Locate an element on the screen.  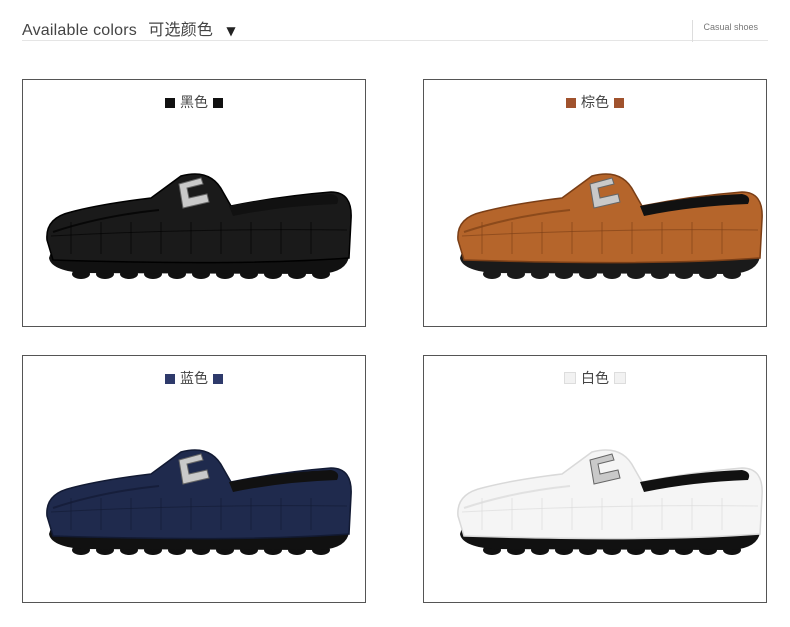
category-tag: Casual shoes is located at coordinates (725, 31).